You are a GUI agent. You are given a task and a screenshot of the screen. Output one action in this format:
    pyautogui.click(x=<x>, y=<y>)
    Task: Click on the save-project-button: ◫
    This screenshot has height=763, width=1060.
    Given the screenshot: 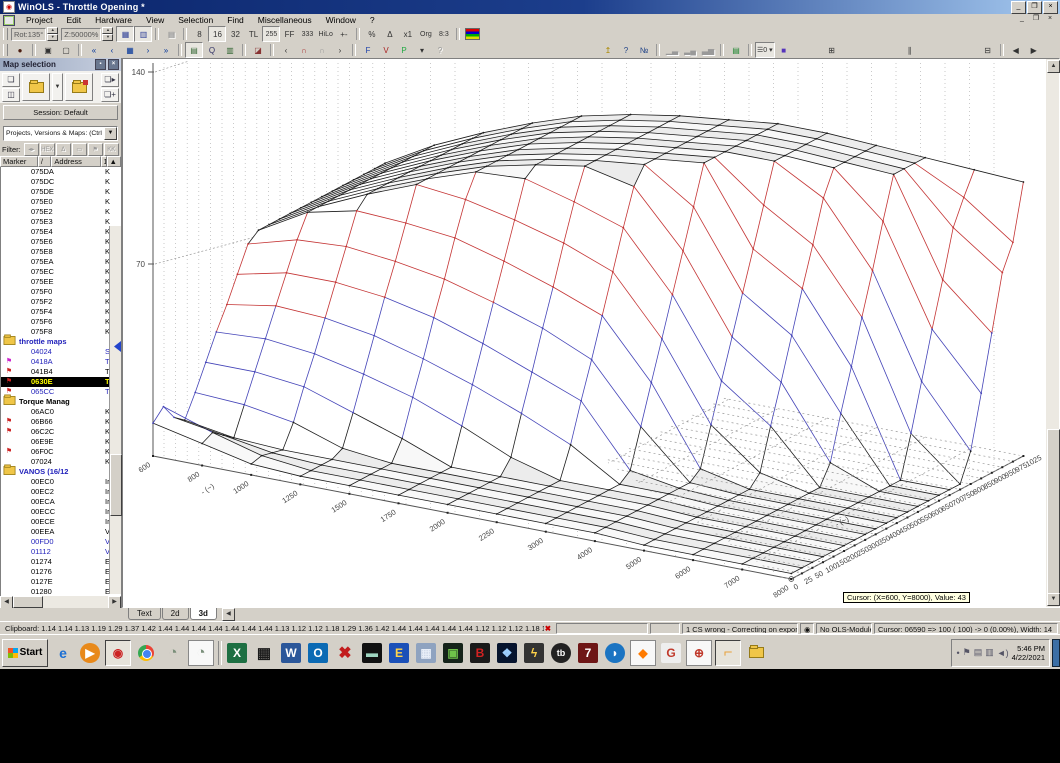 What is the action you would take?
    pyautogui.click(x=11, y=94)
    